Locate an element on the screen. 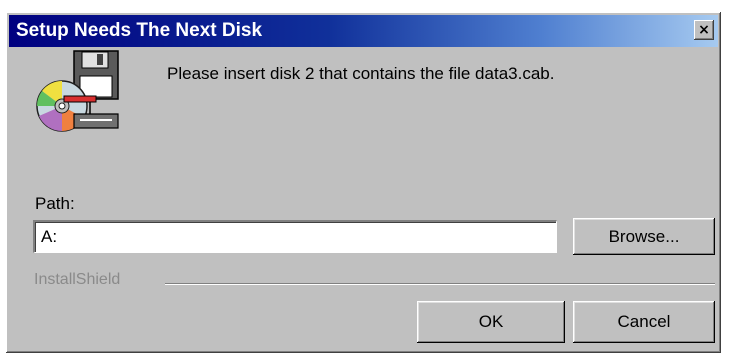 This screenshot has width=729, height=358. path-input is located at coordinates (295, 236).